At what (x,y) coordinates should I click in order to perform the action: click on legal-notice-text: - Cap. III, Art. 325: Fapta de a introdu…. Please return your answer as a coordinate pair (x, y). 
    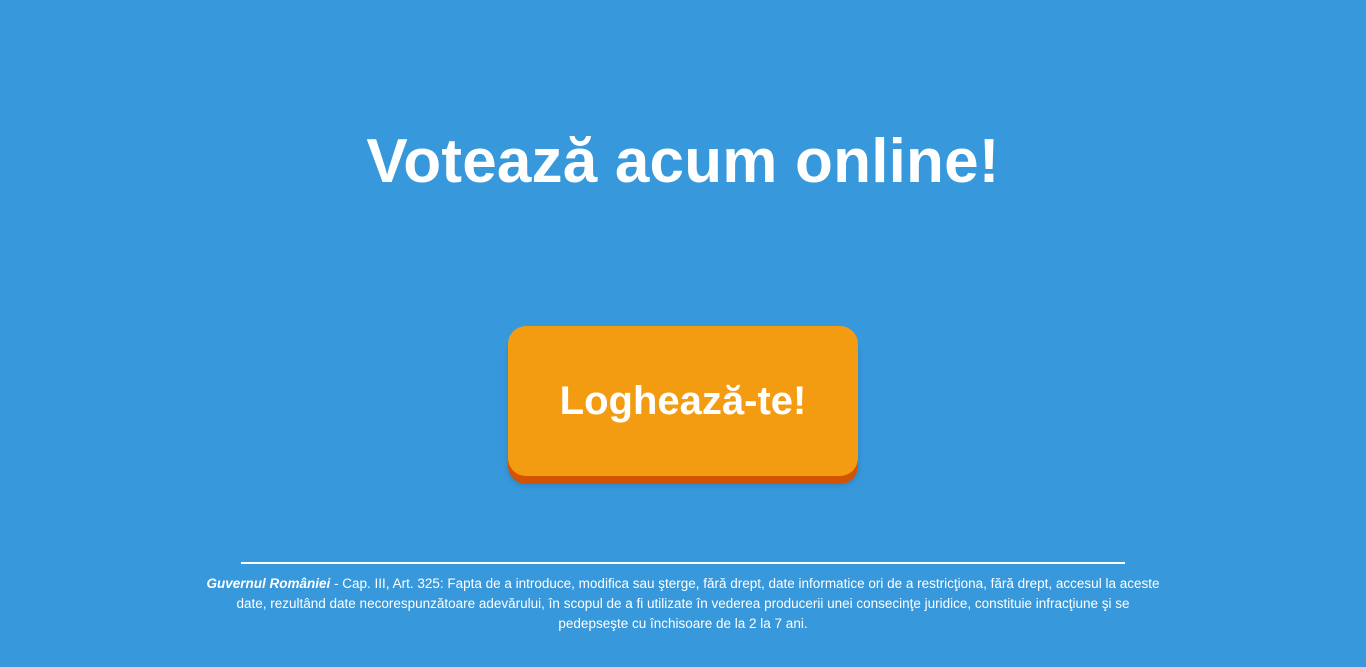
    Looking at the image, I should click on (698, 603).